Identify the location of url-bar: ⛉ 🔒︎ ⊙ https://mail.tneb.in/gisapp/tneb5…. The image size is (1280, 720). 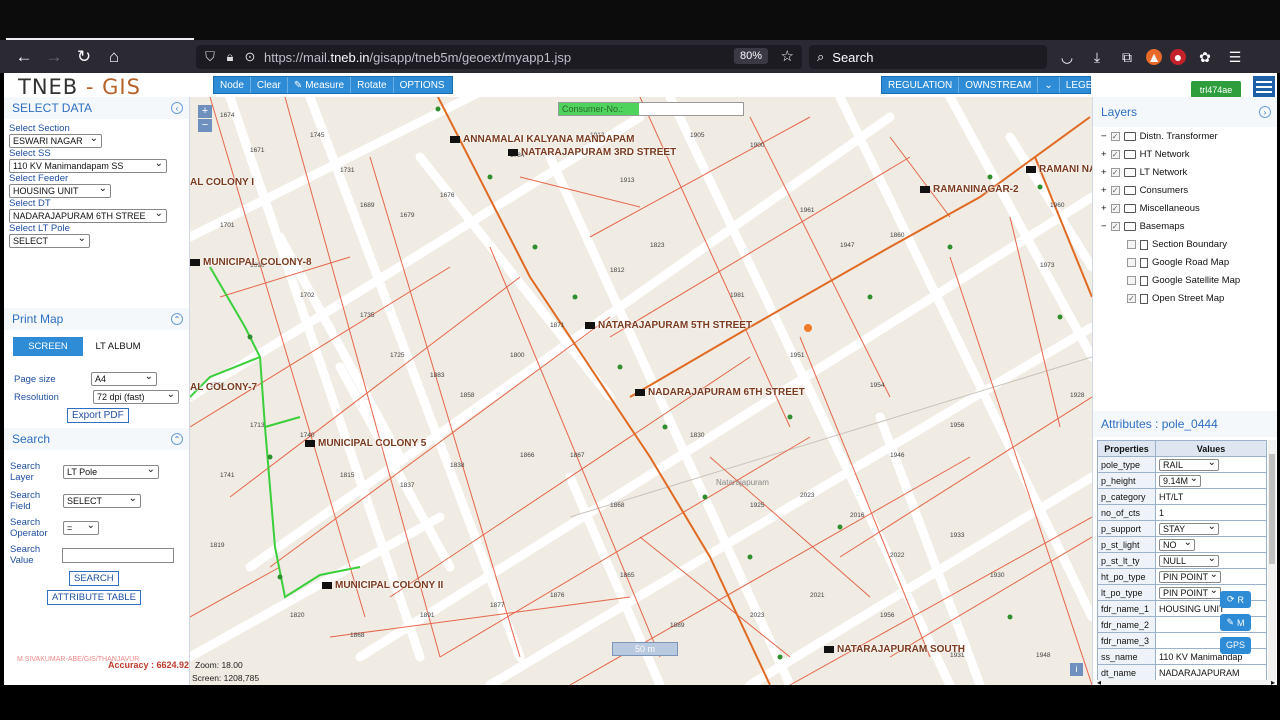
(499, 57).